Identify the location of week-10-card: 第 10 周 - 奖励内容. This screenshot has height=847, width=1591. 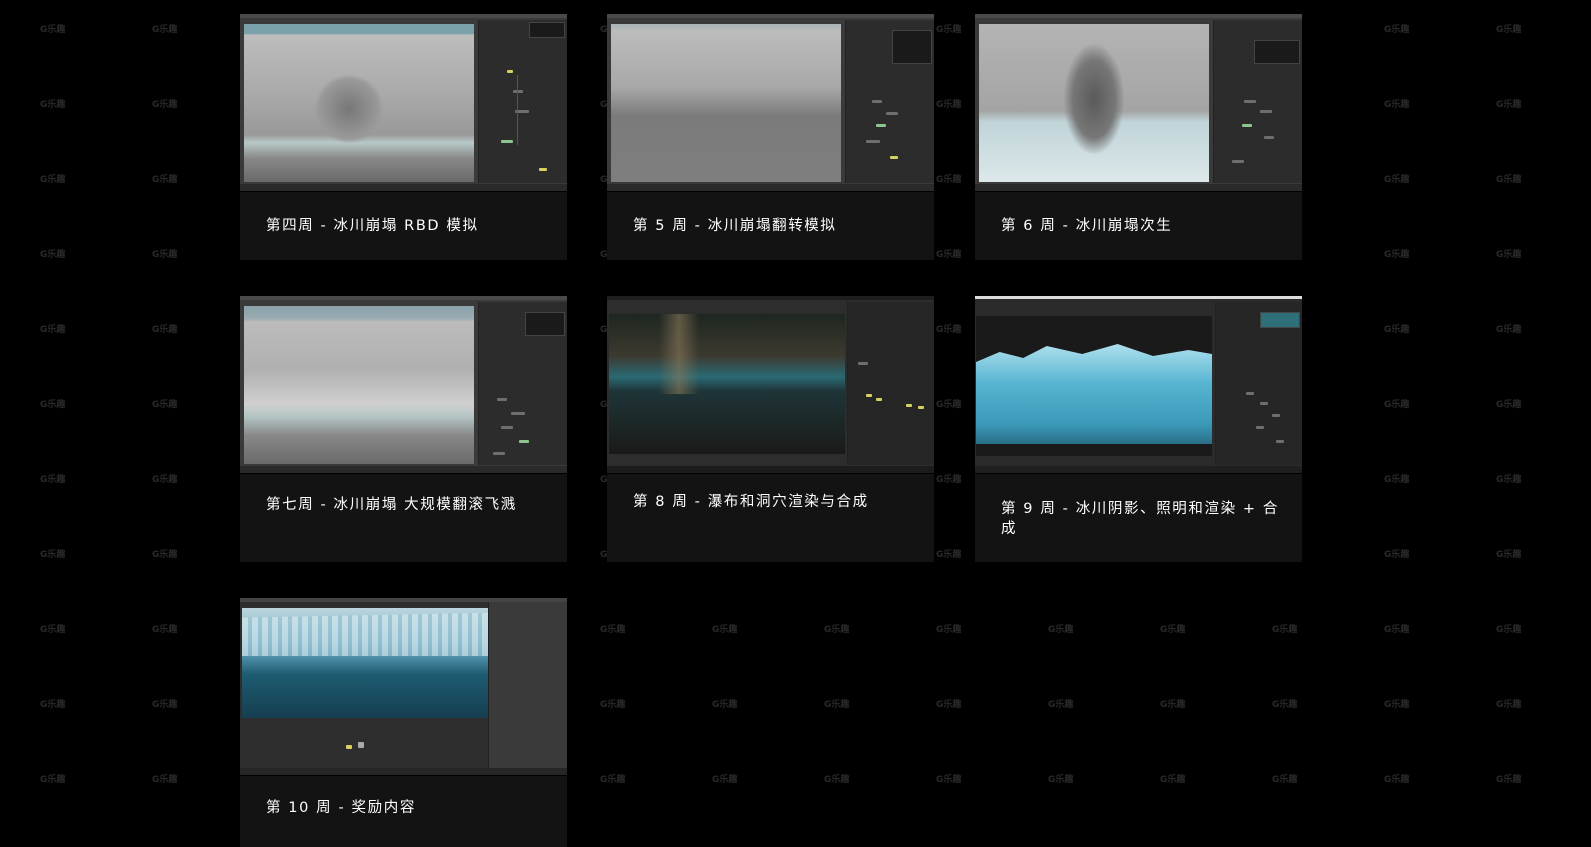
(403, 722).